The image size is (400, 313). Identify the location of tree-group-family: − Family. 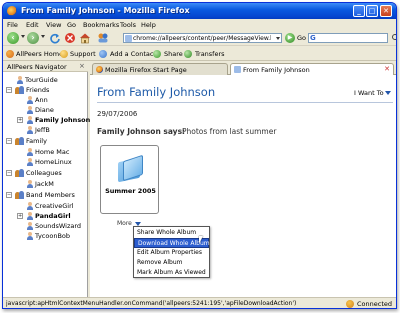
(45, 141).